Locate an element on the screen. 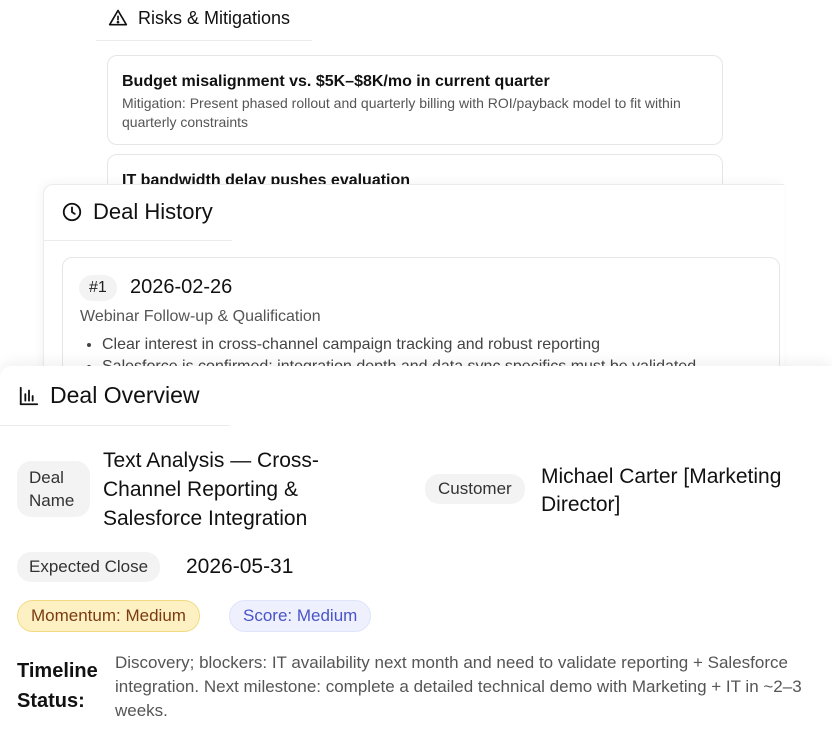  entry-title: Webinar Follow-up & Qualification is located at coordinates (200, 316).